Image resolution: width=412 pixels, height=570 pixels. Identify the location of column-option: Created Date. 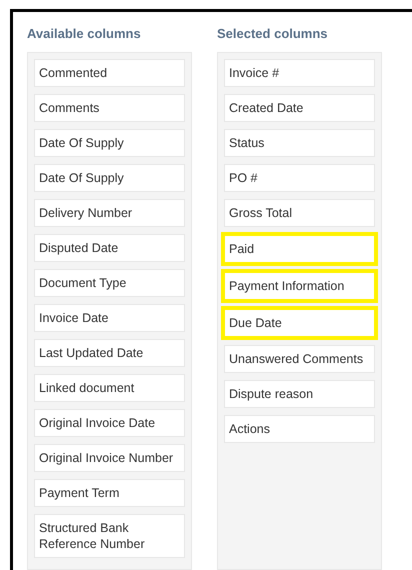
(299, 108).